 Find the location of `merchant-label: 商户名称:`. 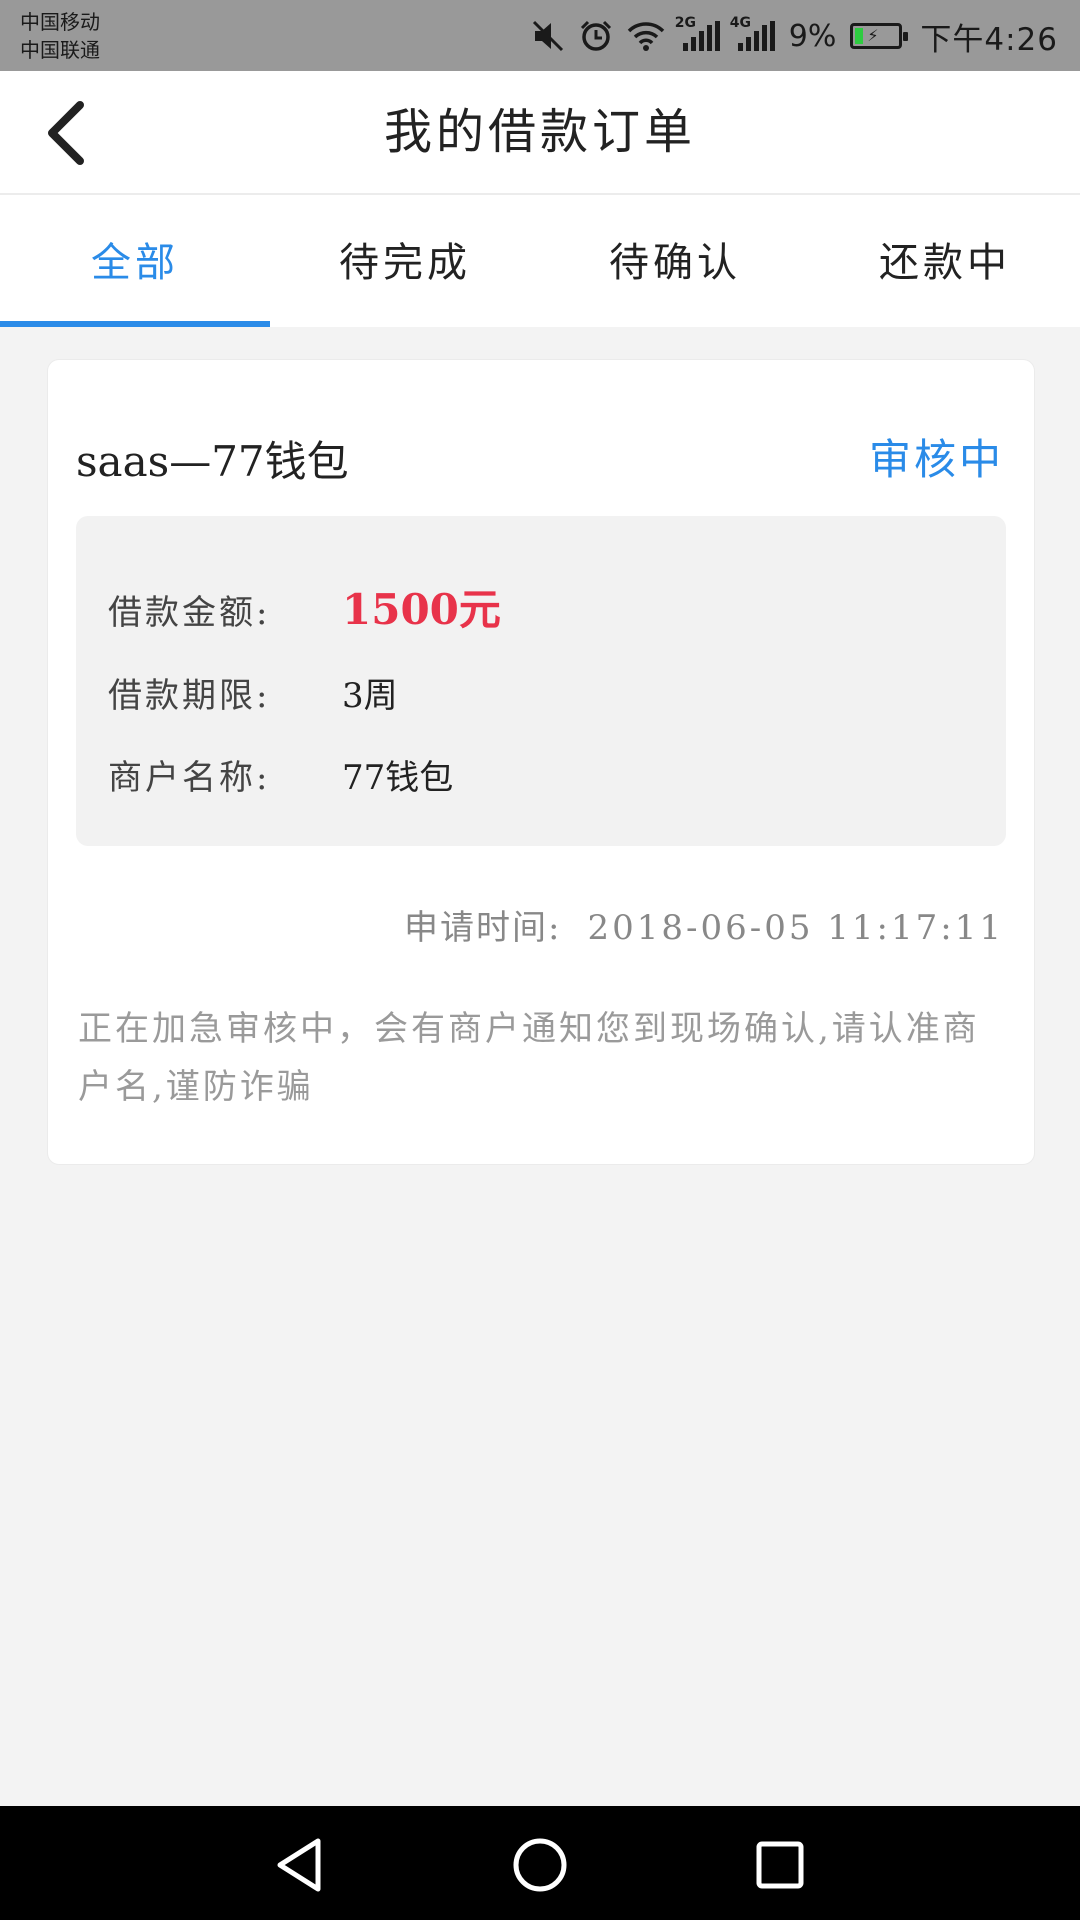

merchant-label: 商户名称: is located at coordinates (189, 778).